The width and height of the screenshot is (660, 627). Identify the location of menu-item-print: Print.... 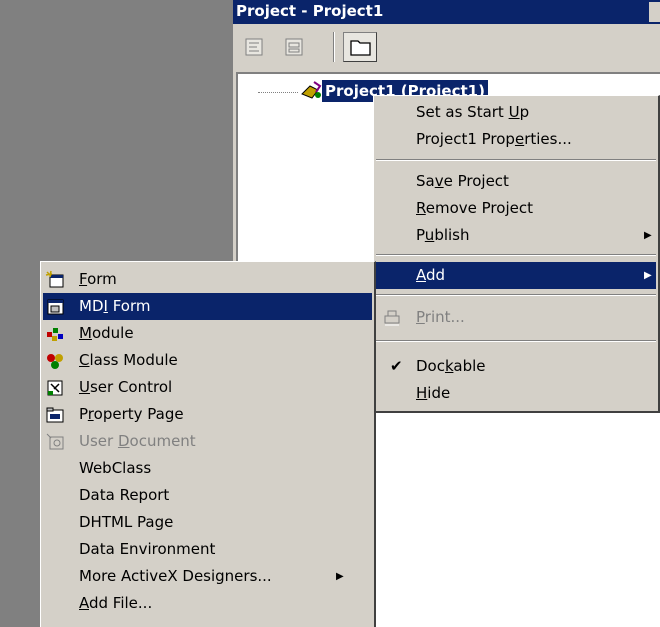
(516, 317).